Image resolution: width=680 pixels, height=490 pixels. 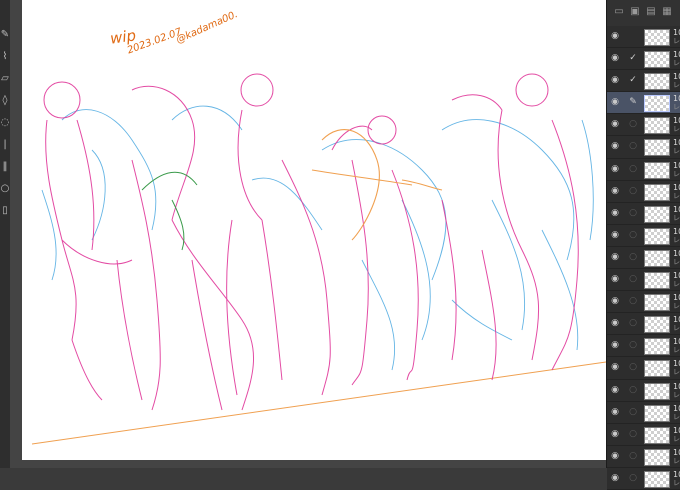 What do you see at coordinates (5, 167) in the screenshot?
I see `text-tool-icon: ‖` at bounding box center [5, 167].